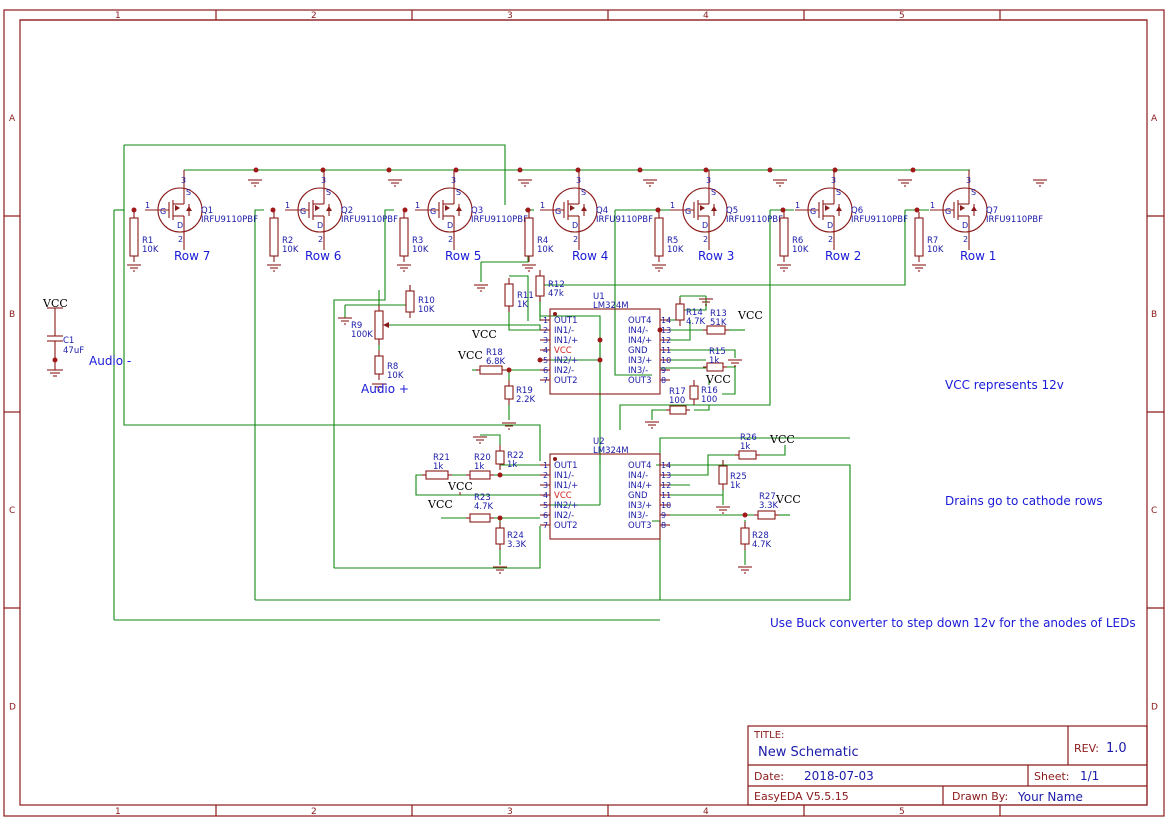  I want to click on ic-pin-number: 11, so click(666, 495).